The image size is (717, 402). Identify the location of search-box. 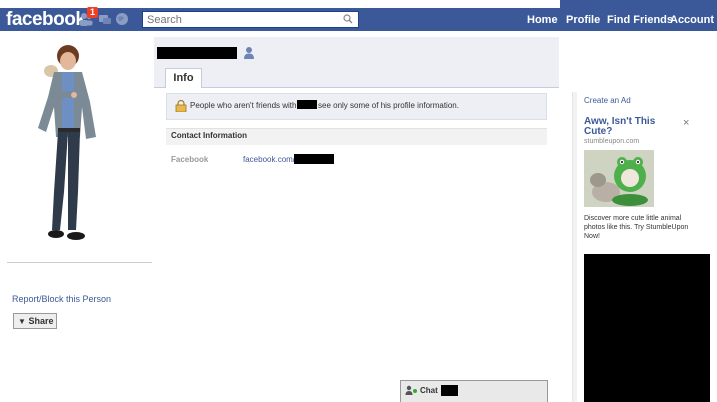
(250, 19).